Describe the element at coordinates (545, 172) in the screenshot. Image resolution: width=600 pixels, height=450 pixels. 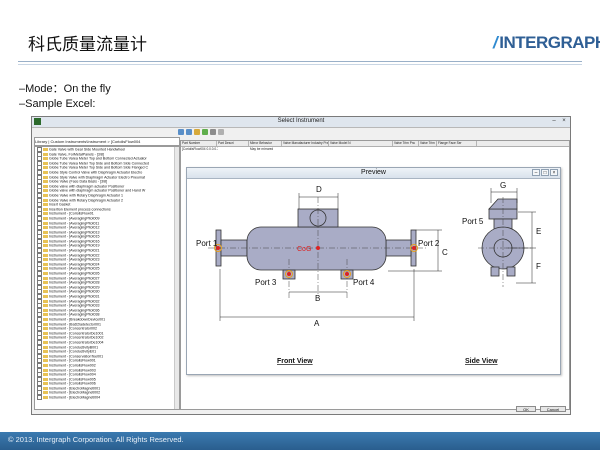
I see `preview-maximize-button: □` at that location.